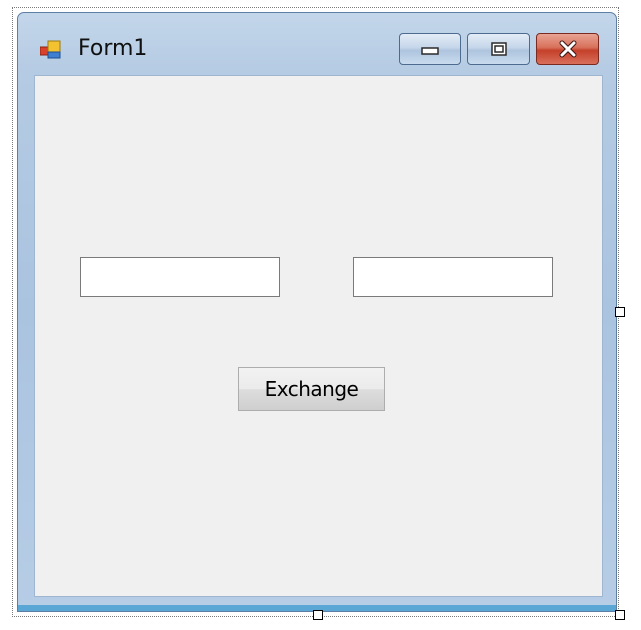 This screenshot has width=641, height=630. I want to click on corner-resize-handle, so click(620, 615).